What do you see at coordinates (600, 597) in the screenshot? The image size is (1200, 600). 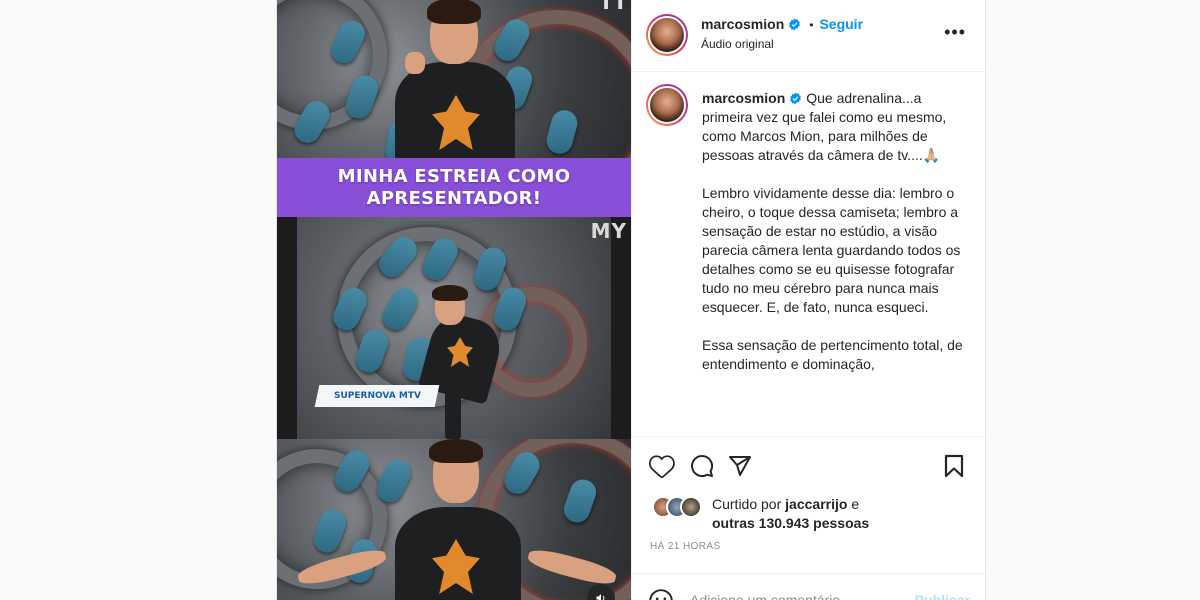 I see `speaker-icon` at bounding box center [600, 597].